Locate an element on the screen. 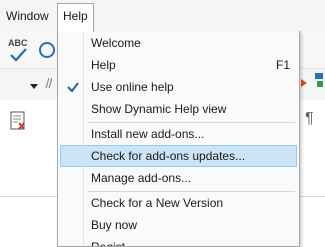 This screenshot has height=247, width=325. menu-item-label: Show Dynamic Help view is located at coordinates (159, 109).